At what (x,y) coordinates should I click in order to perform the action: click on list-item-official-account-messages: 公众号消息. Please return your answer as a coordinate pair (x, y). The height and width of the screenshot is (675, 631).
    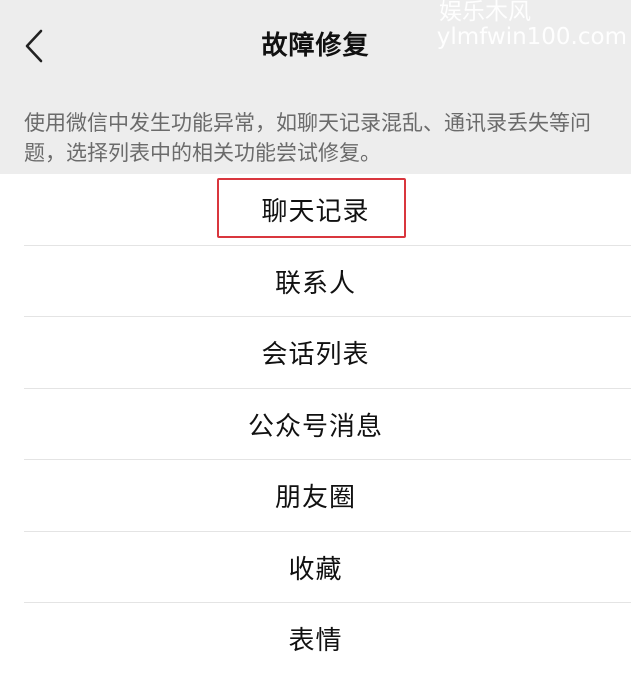
    Looking at the image, I should click on (315, 425).